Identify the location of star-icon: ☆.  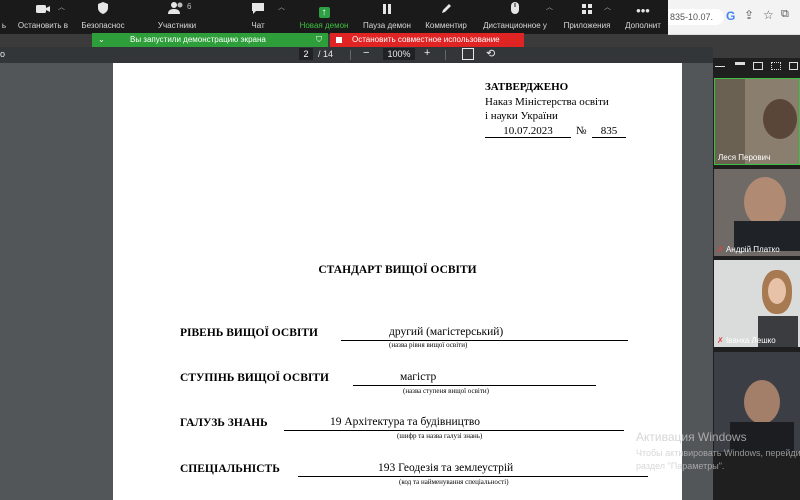
(768, 15).